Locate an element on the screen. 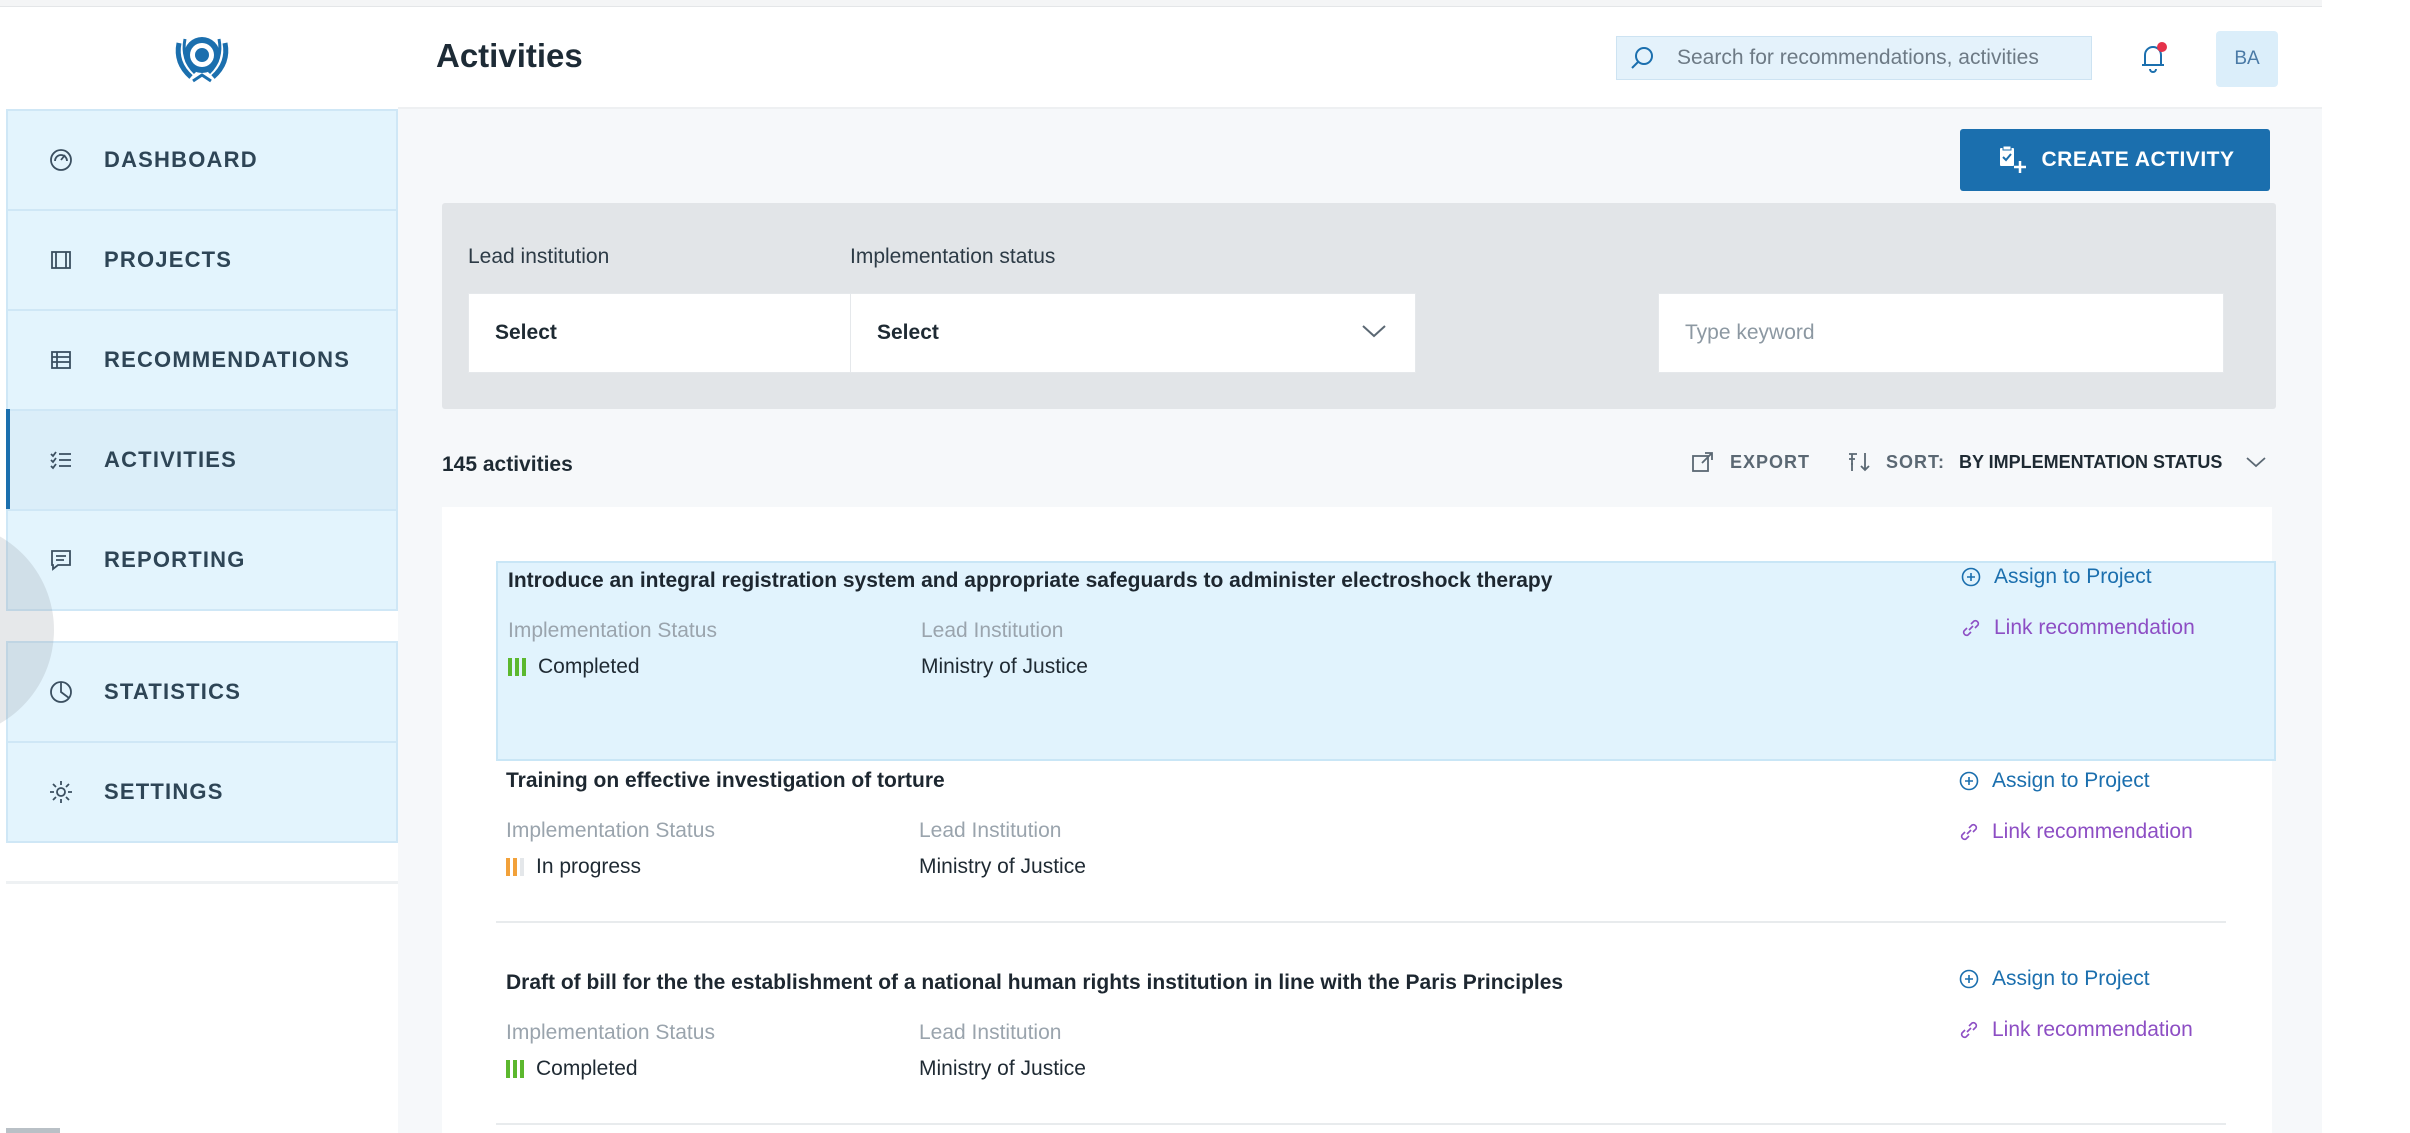  right-margin is located at coordinates (2366, 566).